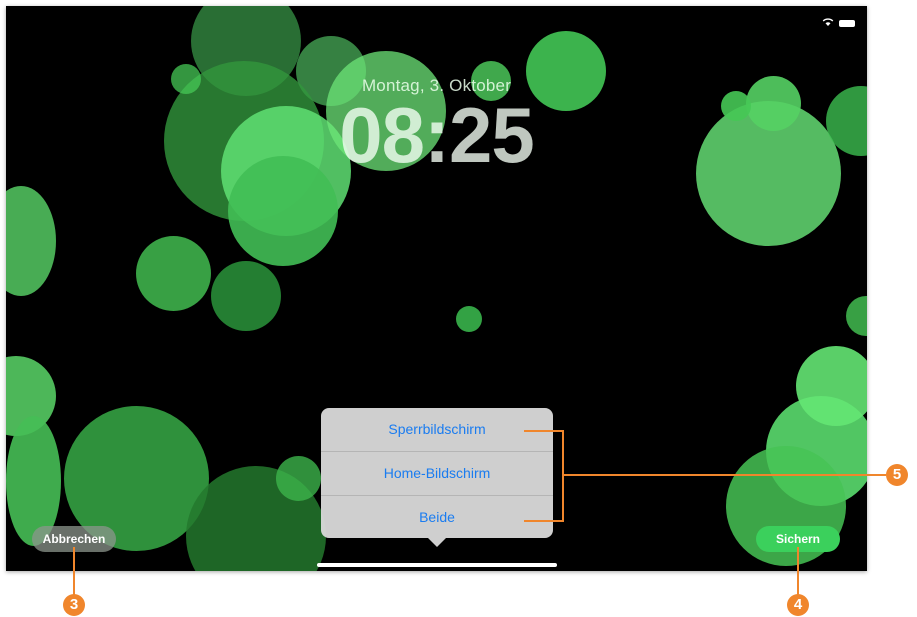 Image resolution: width=917 pixels, height=617 pixels. I want to click on wifi-icon, so click(828, 23).